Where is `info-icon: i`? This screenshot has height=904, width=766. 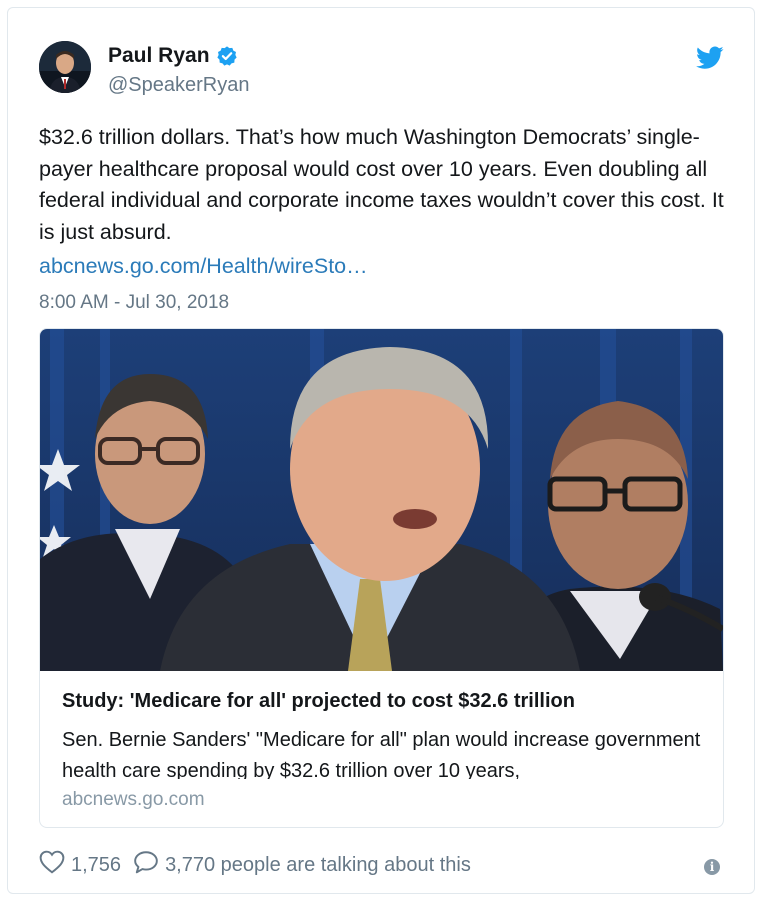 info-icon: i is located at coordinates (712, 867).